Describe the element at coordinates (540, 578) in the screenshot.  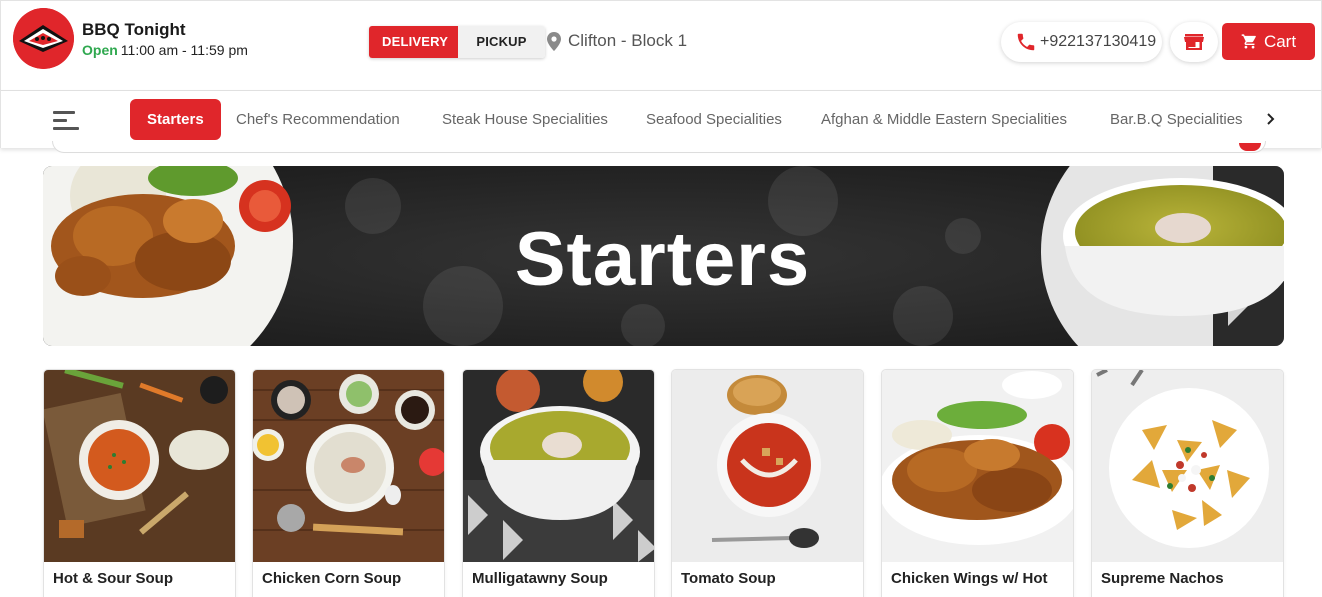
I see `product-name: Mulligatawny Soup` at that location.